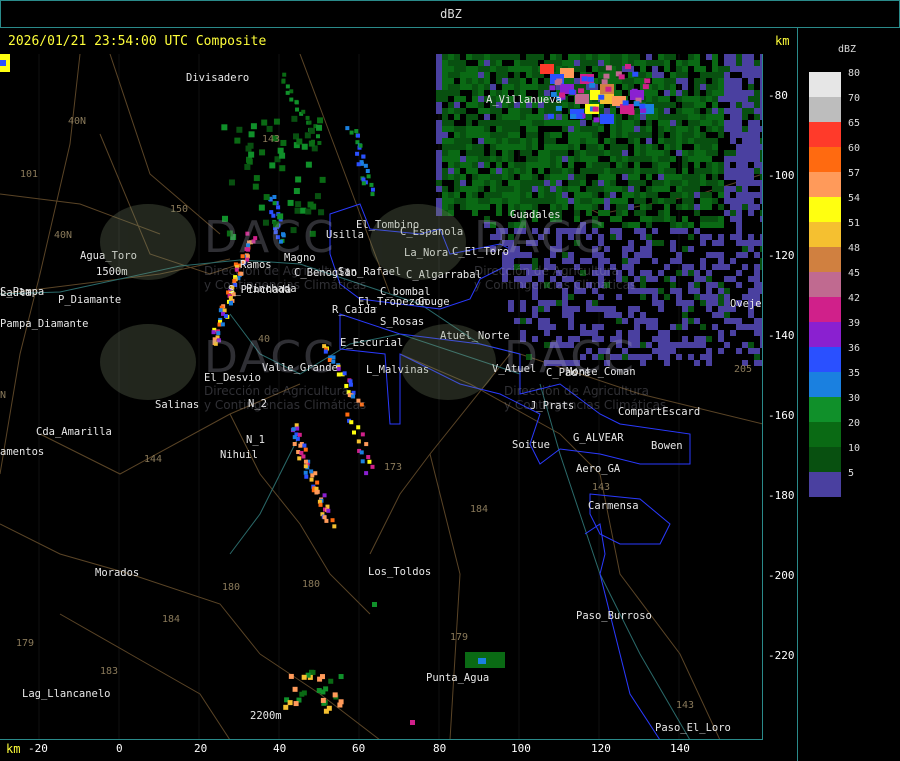 This screenshot has width=900, height=761. Describe the element at coordinates (854, 373) in the screenshot. I see `legend-label: 35` at that location.